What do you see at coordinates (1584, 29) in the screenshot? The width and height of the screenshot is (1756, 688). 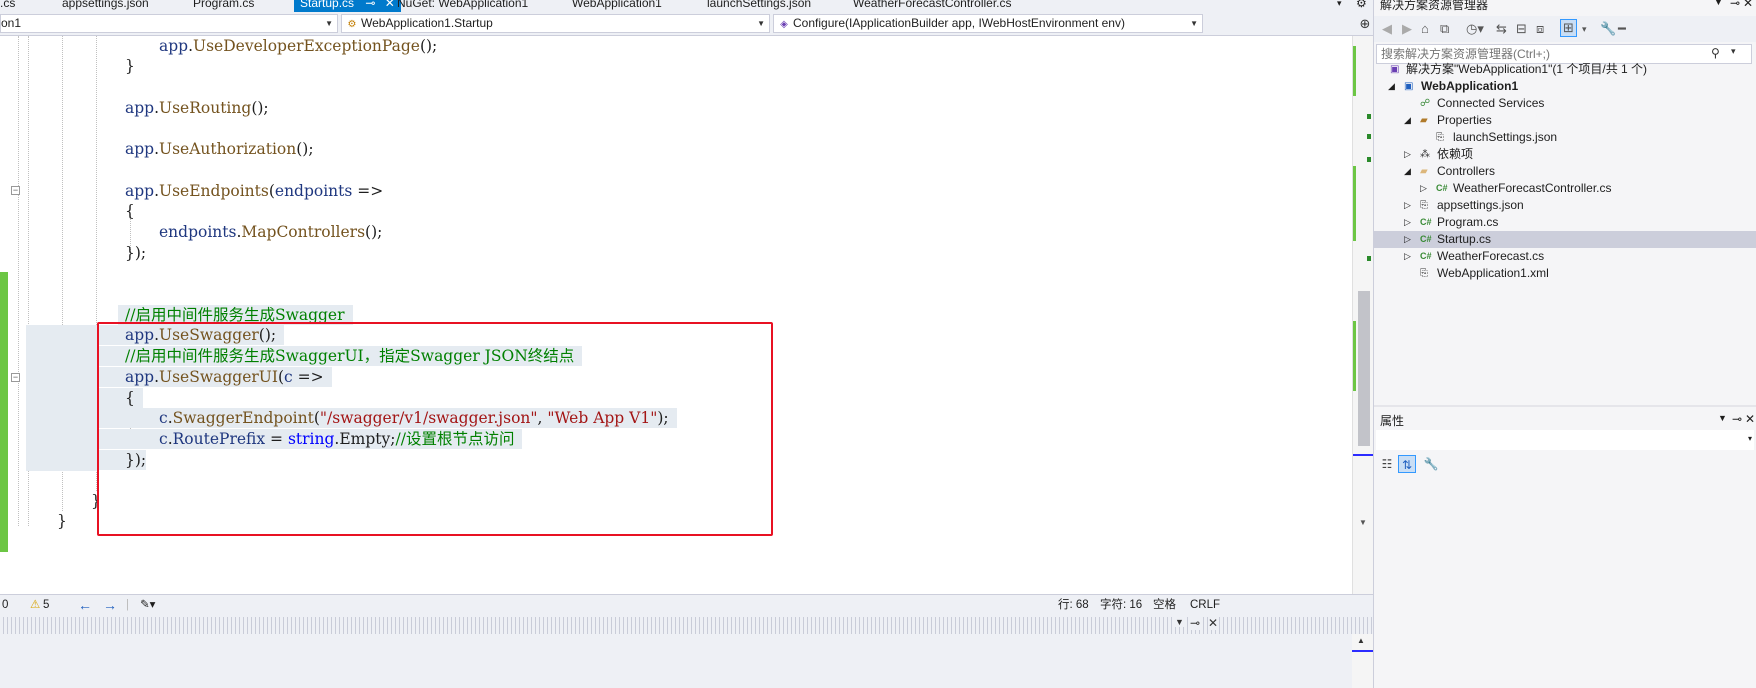 I see `dropdown-icon: ▾` at bounding box center [1584, 29].